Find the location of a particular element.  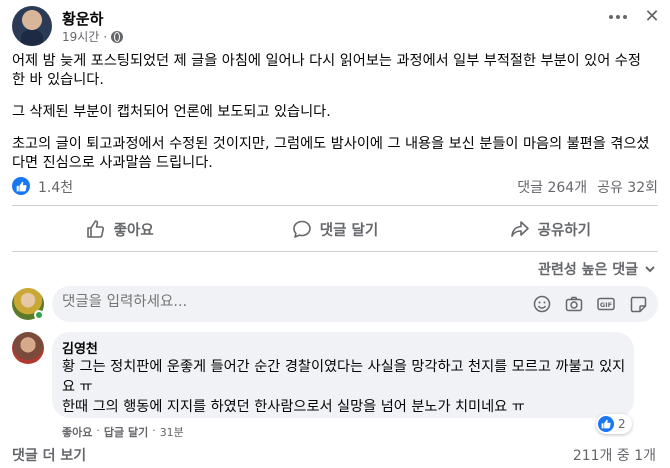

reactions-row: 1.4천 댓글 264개 공유 32회 is located at coordinates (335, 186).